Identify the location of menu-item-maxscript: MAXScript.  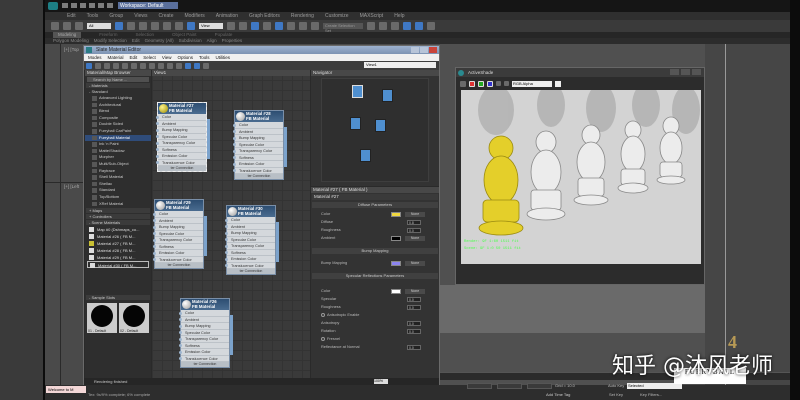
(372, 16).